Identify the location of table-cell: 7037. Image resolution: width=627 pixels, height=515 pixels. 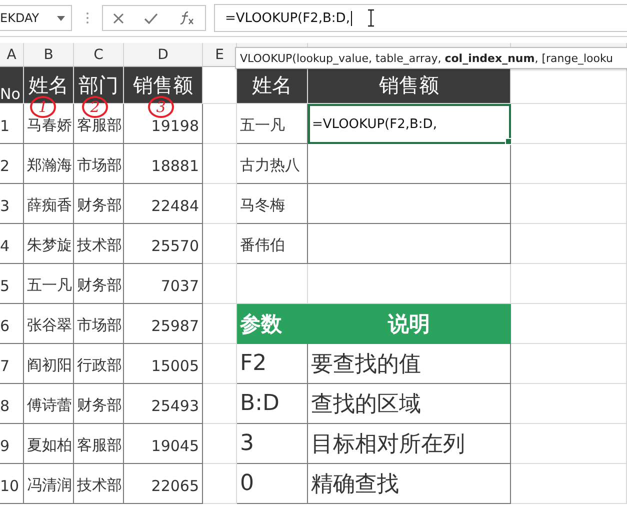
(163, 284).